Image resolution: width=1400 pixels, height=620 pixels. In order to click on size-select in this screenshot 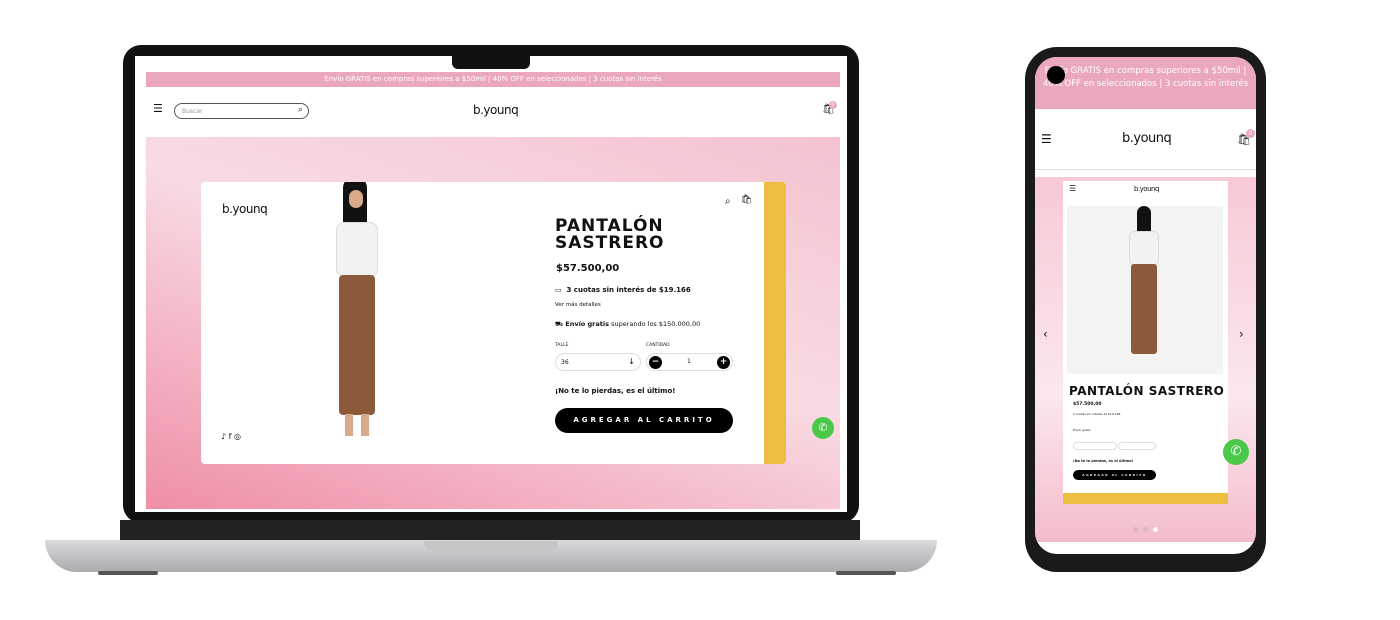, I will do `click(1095, 446)`.